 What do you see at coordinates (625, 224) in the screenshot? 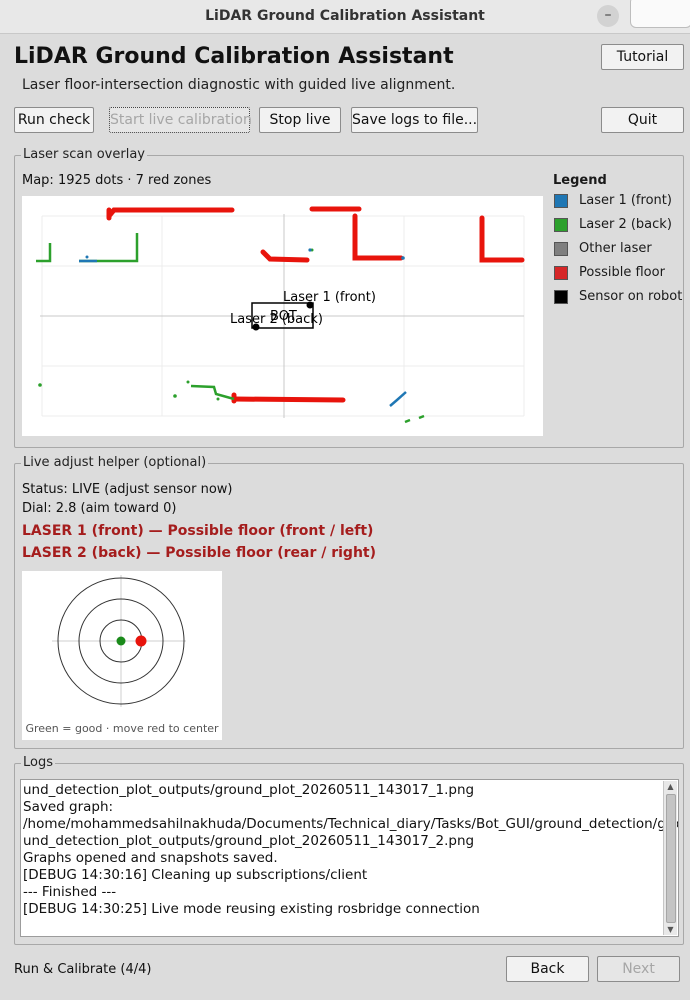
I see `legend-label-laser2: Laser 2 (back)` at bounding box center [625, 224].